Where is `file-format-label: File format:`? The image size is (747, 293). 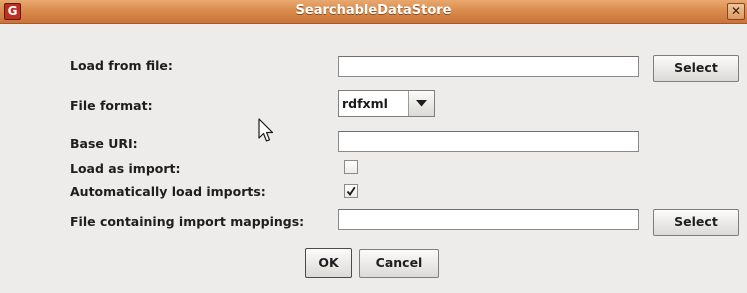
file-format-label: File format: is located at coordinates (111, 105).